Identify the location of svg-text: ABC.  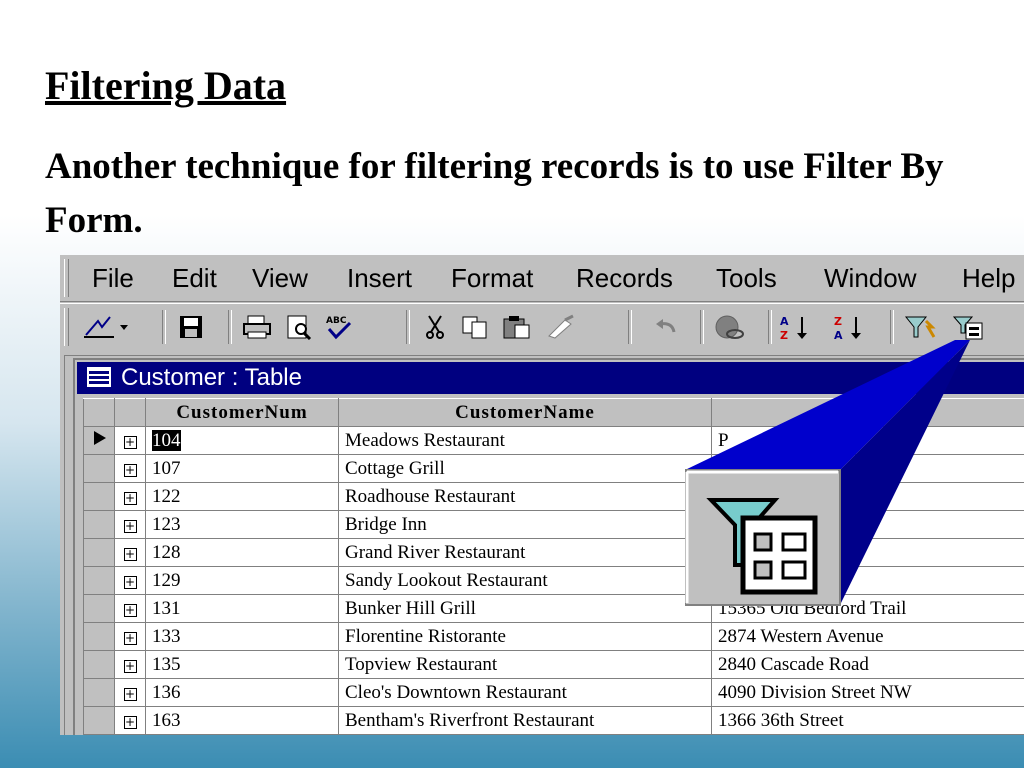
(336, 321).